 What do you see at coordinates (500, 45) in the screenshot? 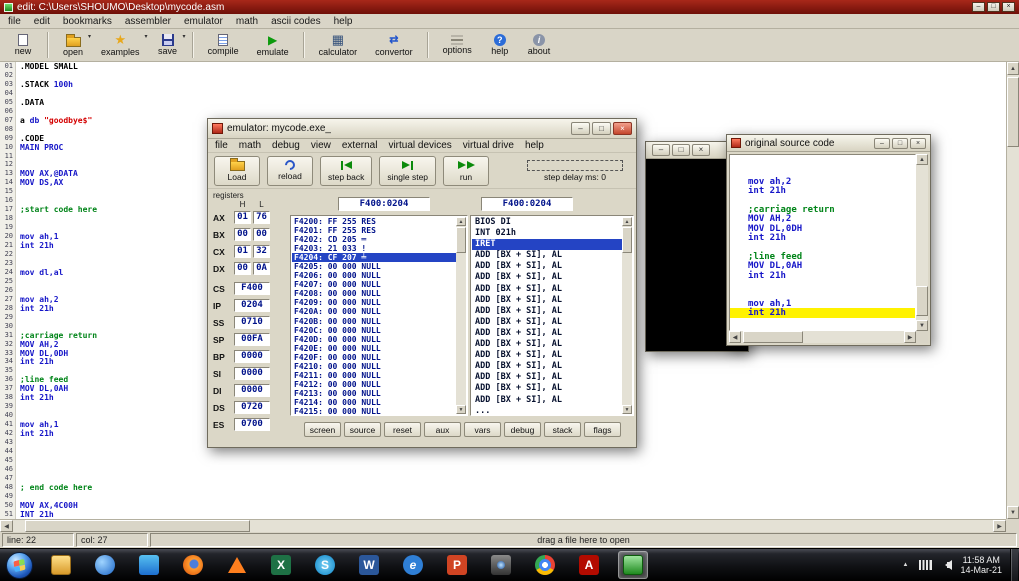
I see `toolbar-help-button: ? help` at bounding box center [500, 45].